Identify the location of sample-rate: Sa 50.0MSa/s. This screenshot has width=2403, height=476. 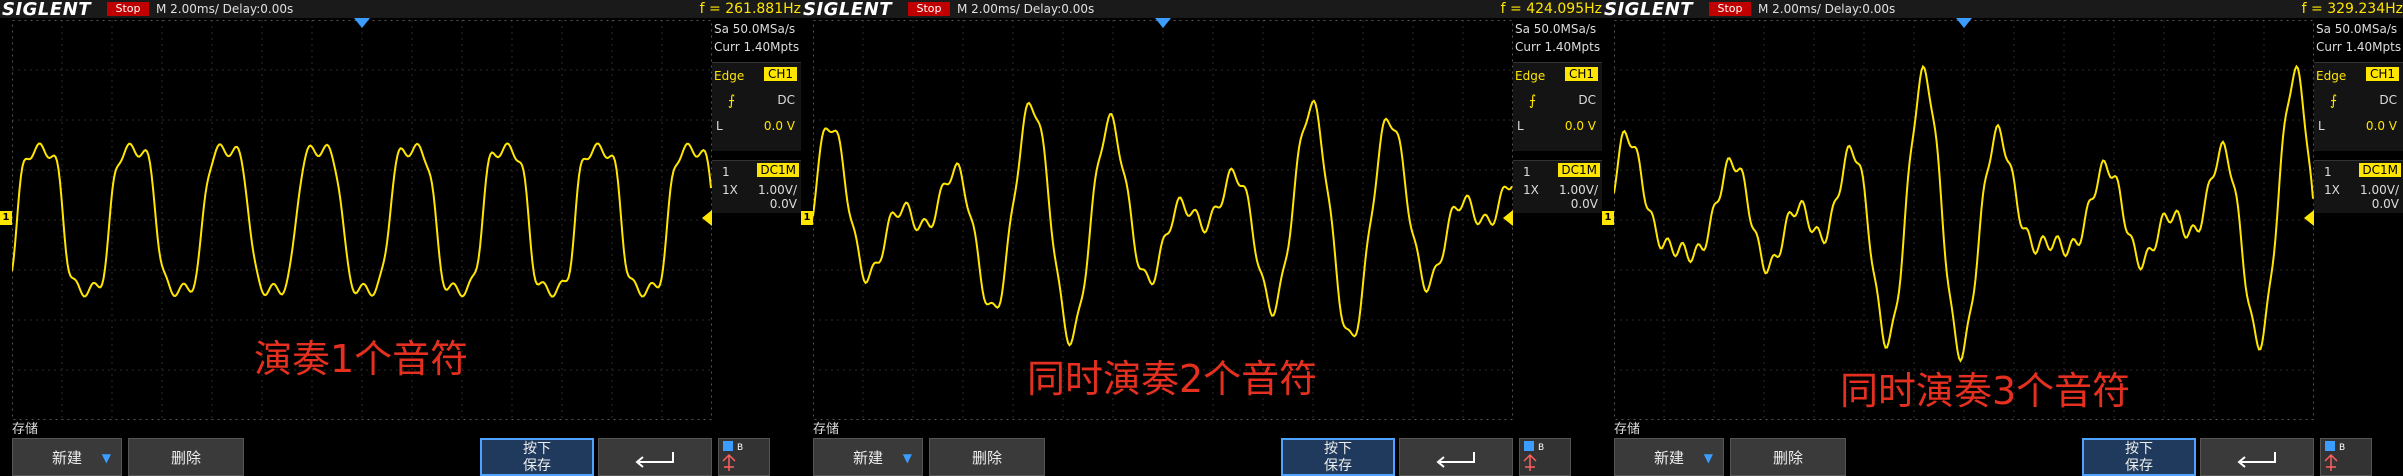
(755, 29).